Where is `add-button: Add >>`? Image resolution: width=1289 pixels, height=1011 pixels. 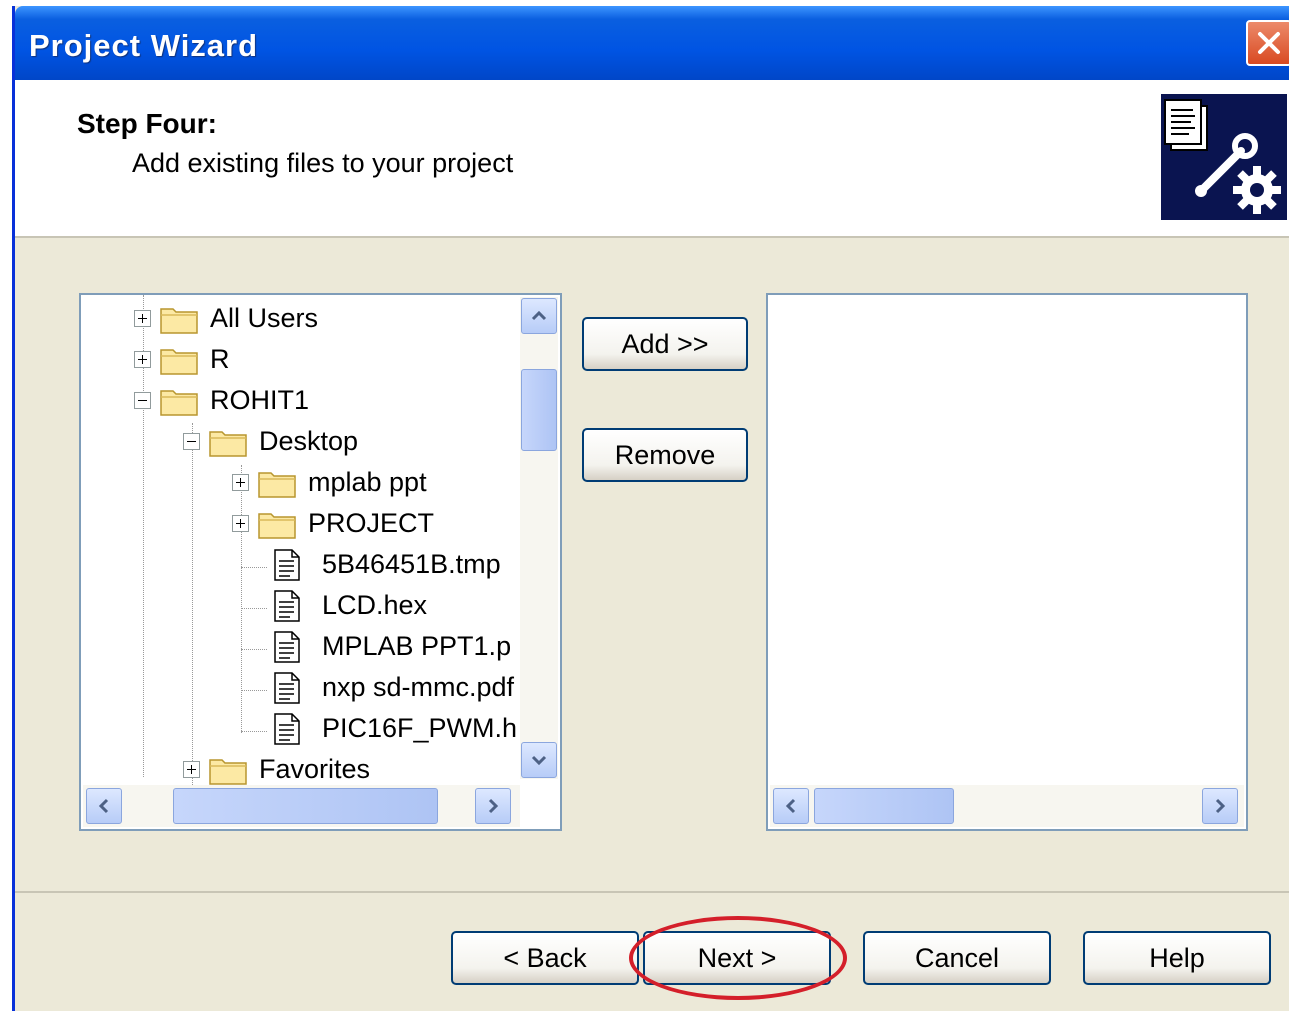 add-button: Add >> is located at coordinates (665, 344).